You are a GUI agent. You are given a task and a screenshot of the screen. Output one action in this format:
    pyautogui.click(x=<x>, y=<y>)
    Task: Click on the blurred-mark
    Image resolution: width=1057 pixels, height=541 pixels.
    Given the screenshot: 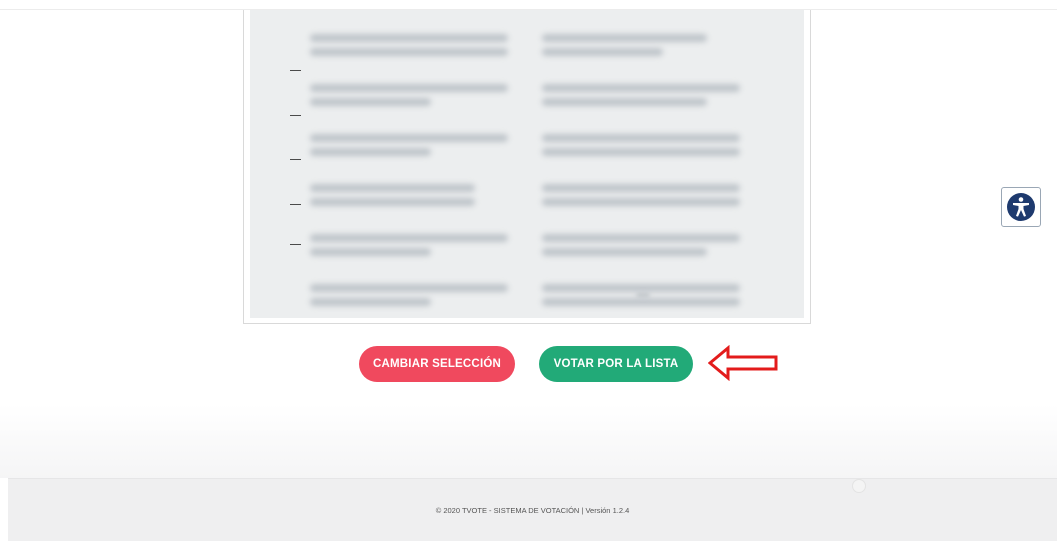 What is the action you would take?
    pyautogui.click(x=643, y=295)
    